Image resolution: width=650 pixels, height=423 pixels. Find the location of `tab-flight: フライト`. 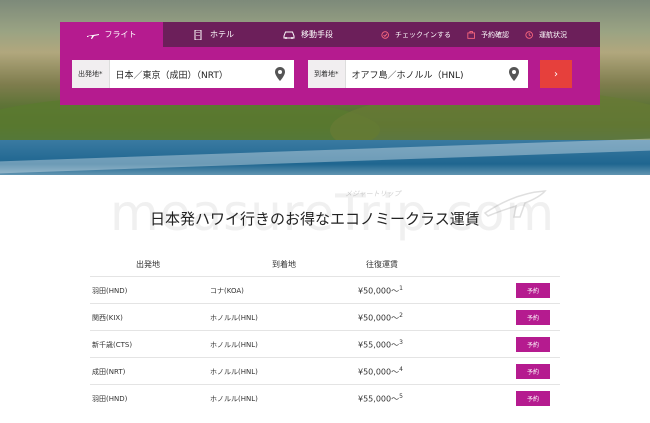

tab-flight: フライト is located at coordinates (111, 34).